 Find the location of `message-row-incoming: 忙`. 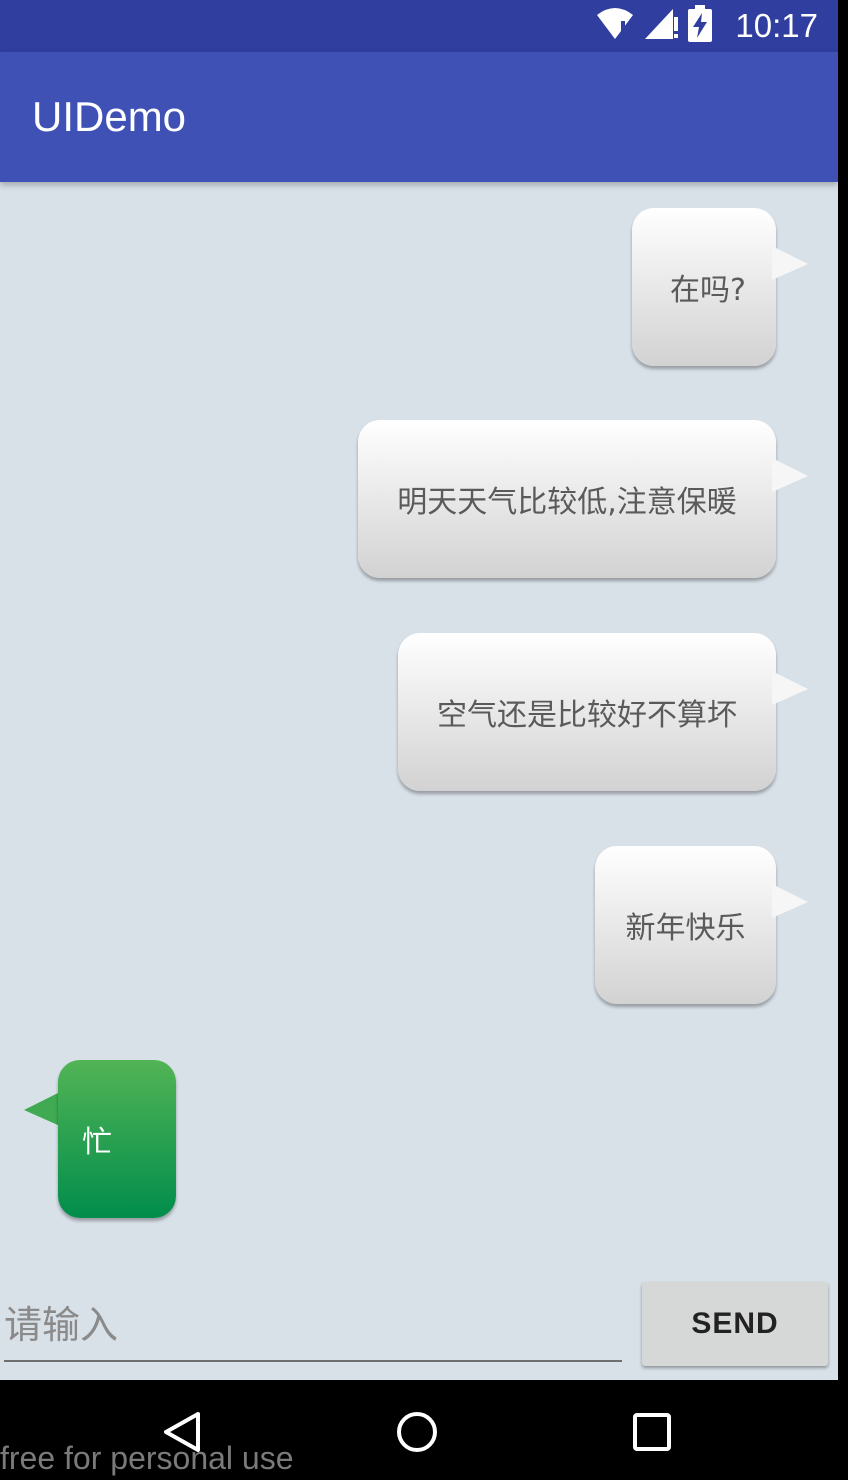

message-row-incoming: 忙 is located at coordinates (419, 1140).